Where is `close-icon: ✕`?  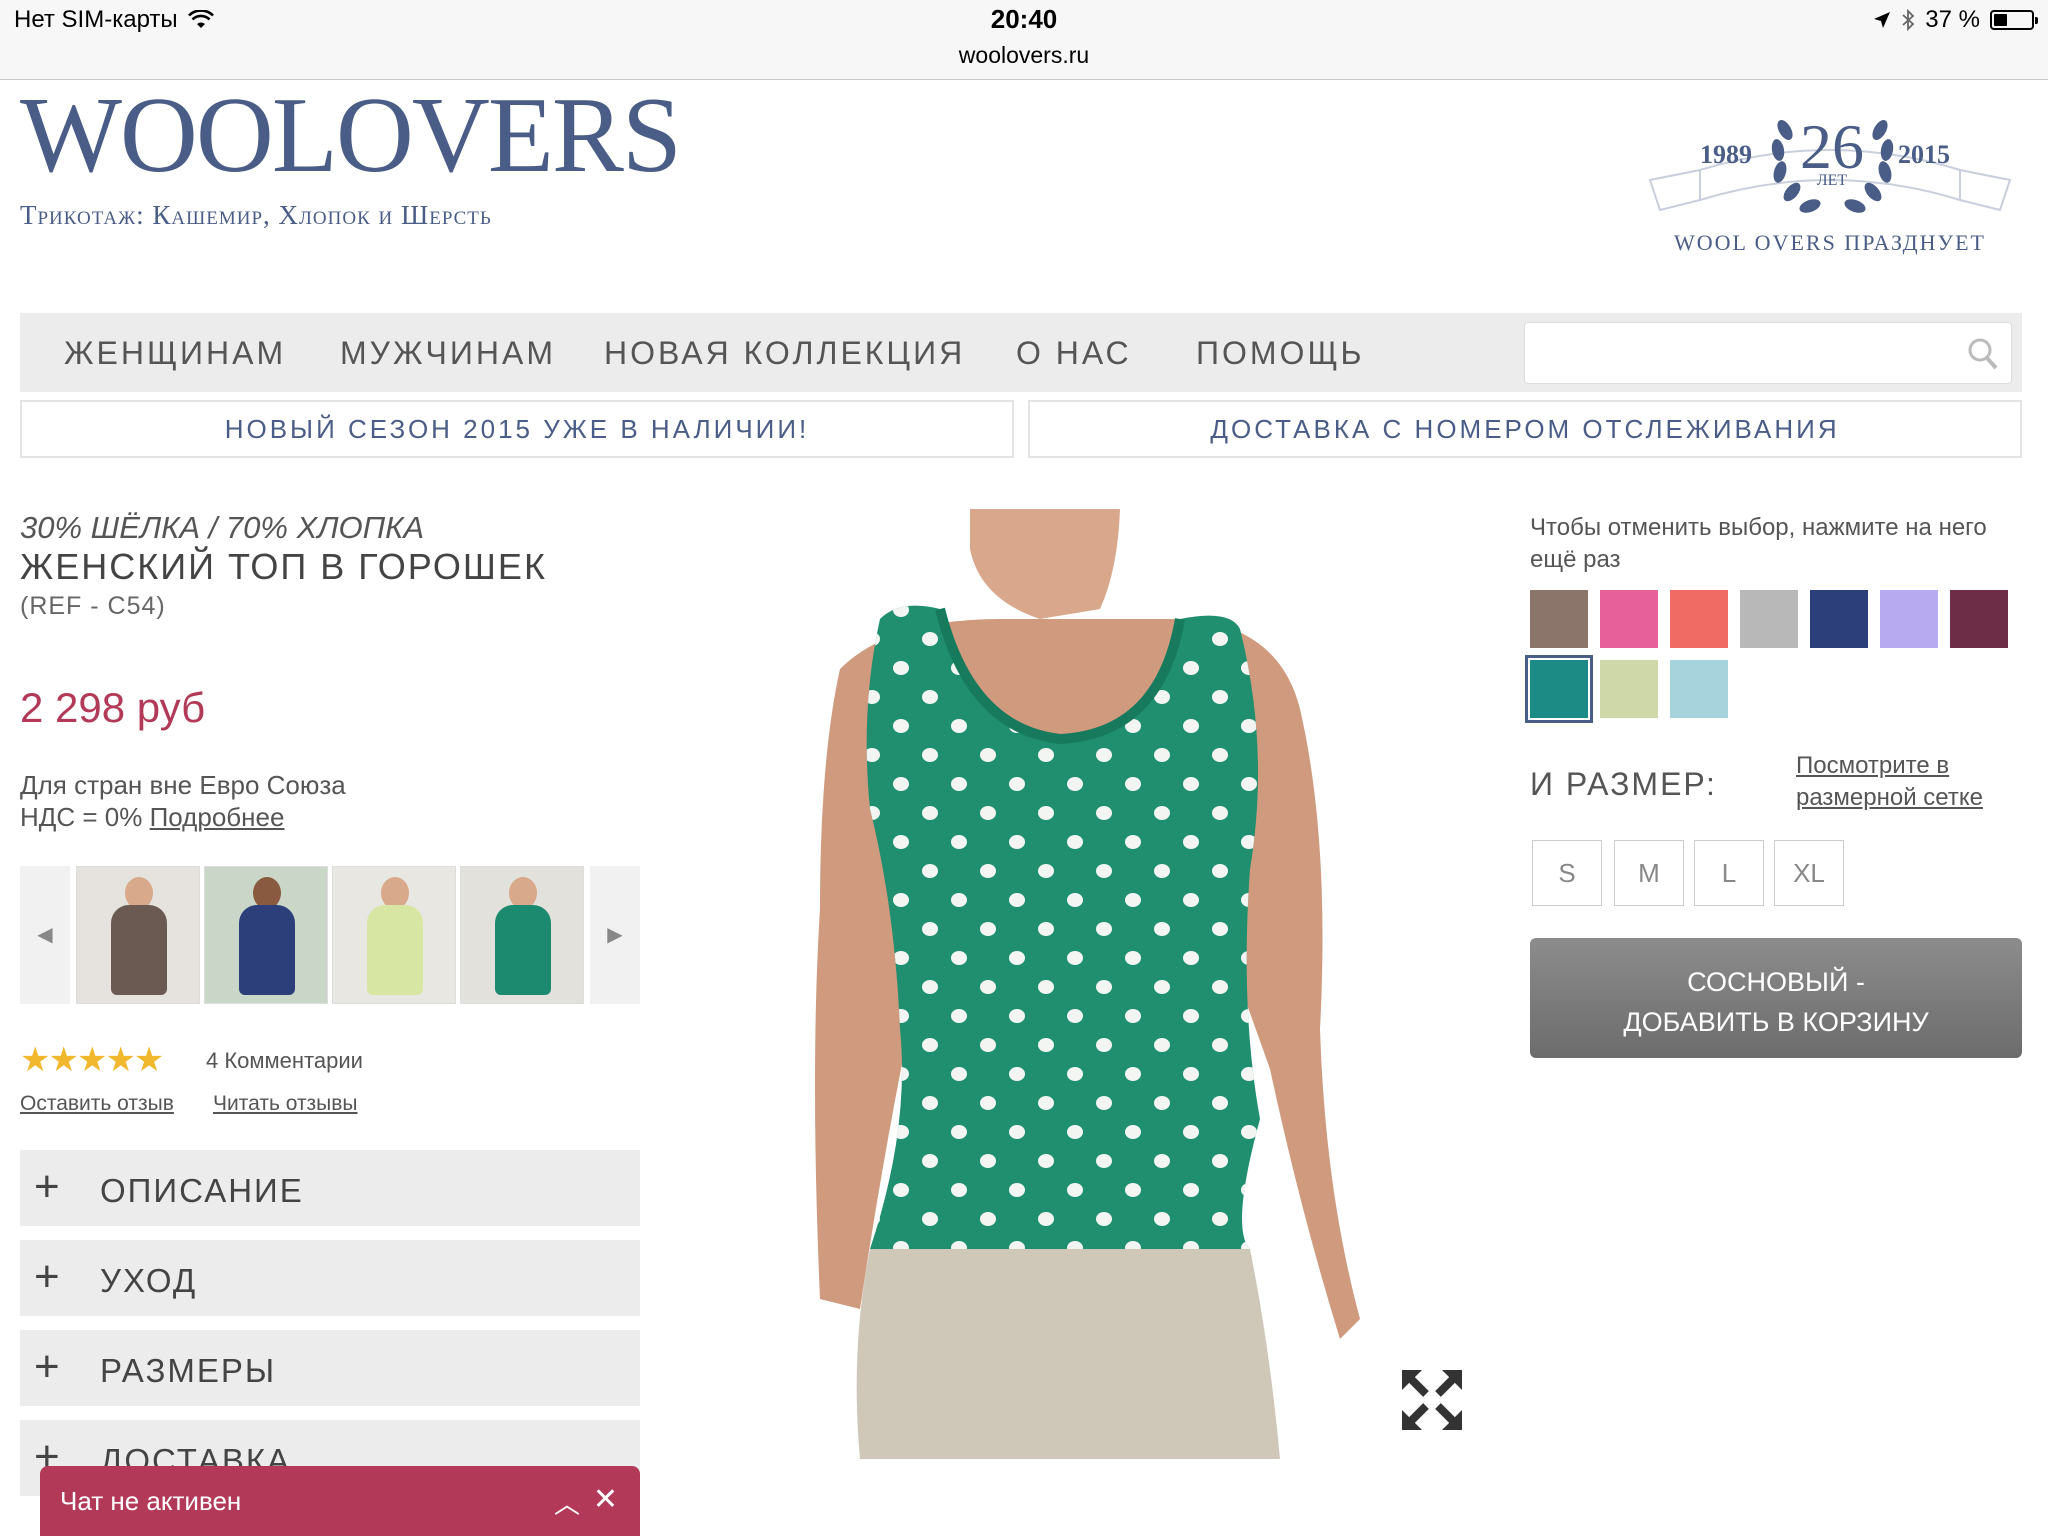
close-icon: ✕ is located at coordinates (605, 1499).